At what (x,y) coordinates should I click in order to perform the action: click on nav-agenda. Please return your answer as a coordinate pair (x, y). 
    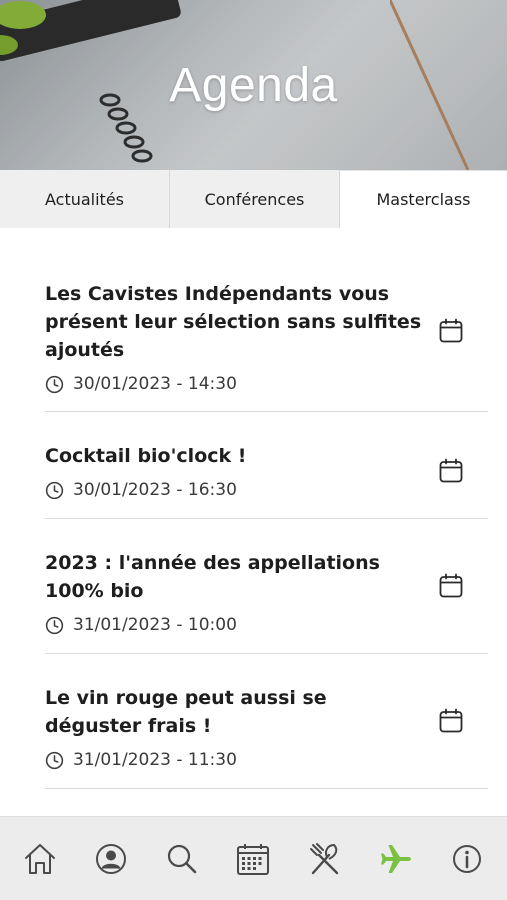
    Looking at the image, I should click on (253, 859).